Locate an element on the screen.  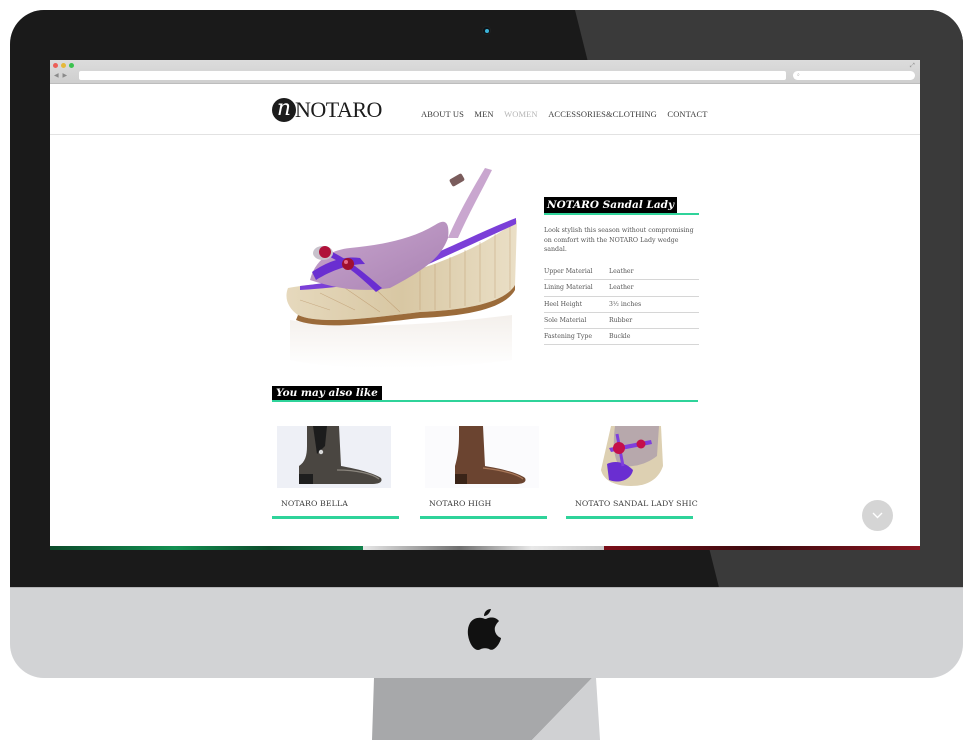
spec-label: Sole Material is located at coordinates (576, 321).